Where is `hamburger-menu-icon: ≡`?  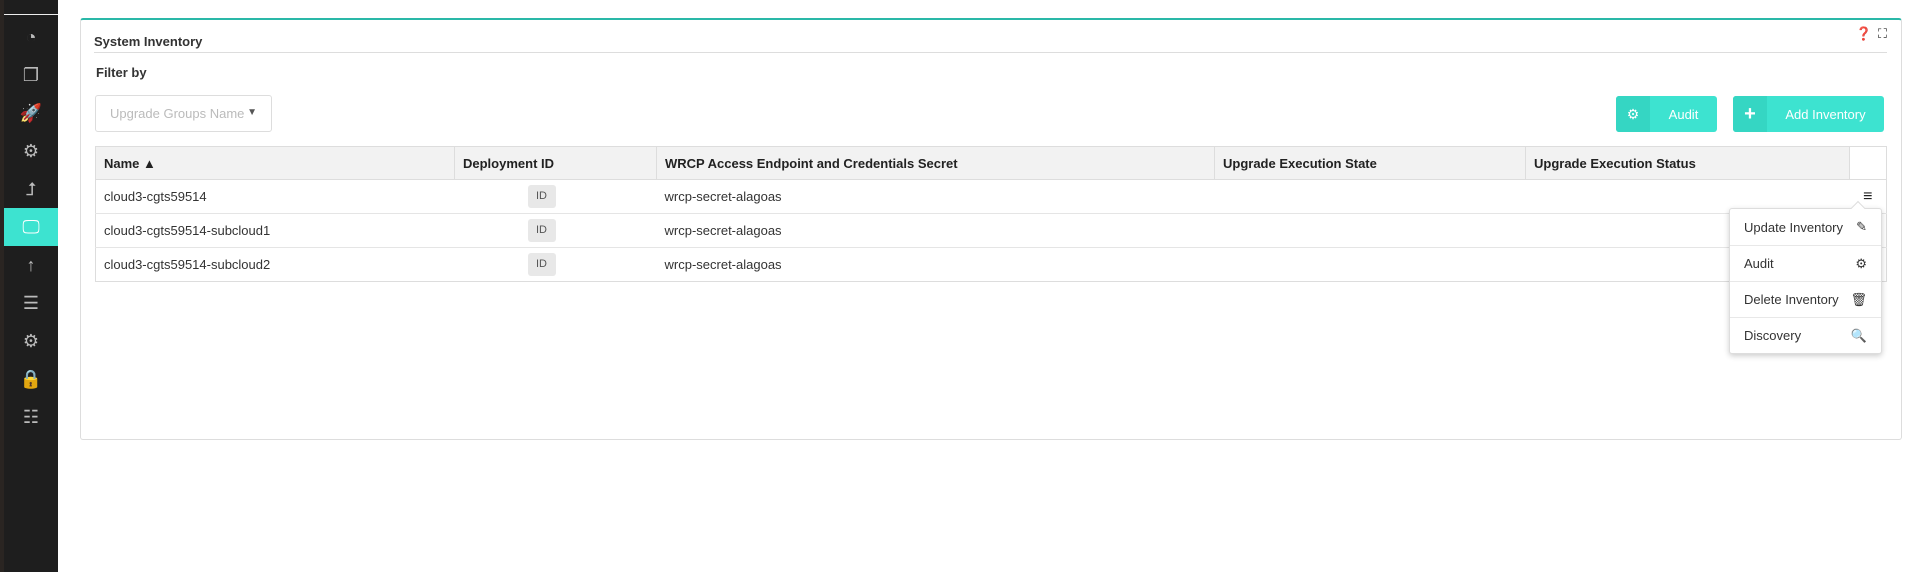
hamburger-menu-icon: ≡ is located at coordinates (1867, 196).